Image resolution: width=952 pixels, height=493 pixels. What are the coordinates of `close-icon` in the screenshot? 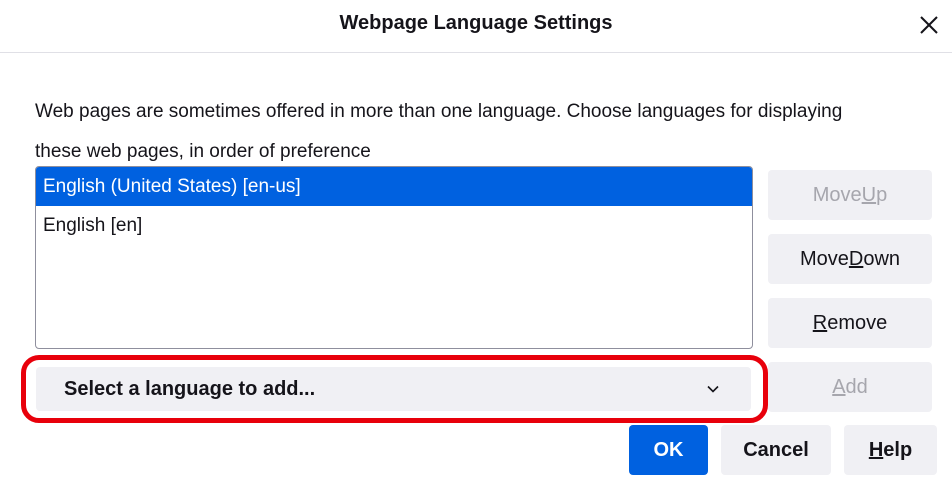 It's located at (929, 25).